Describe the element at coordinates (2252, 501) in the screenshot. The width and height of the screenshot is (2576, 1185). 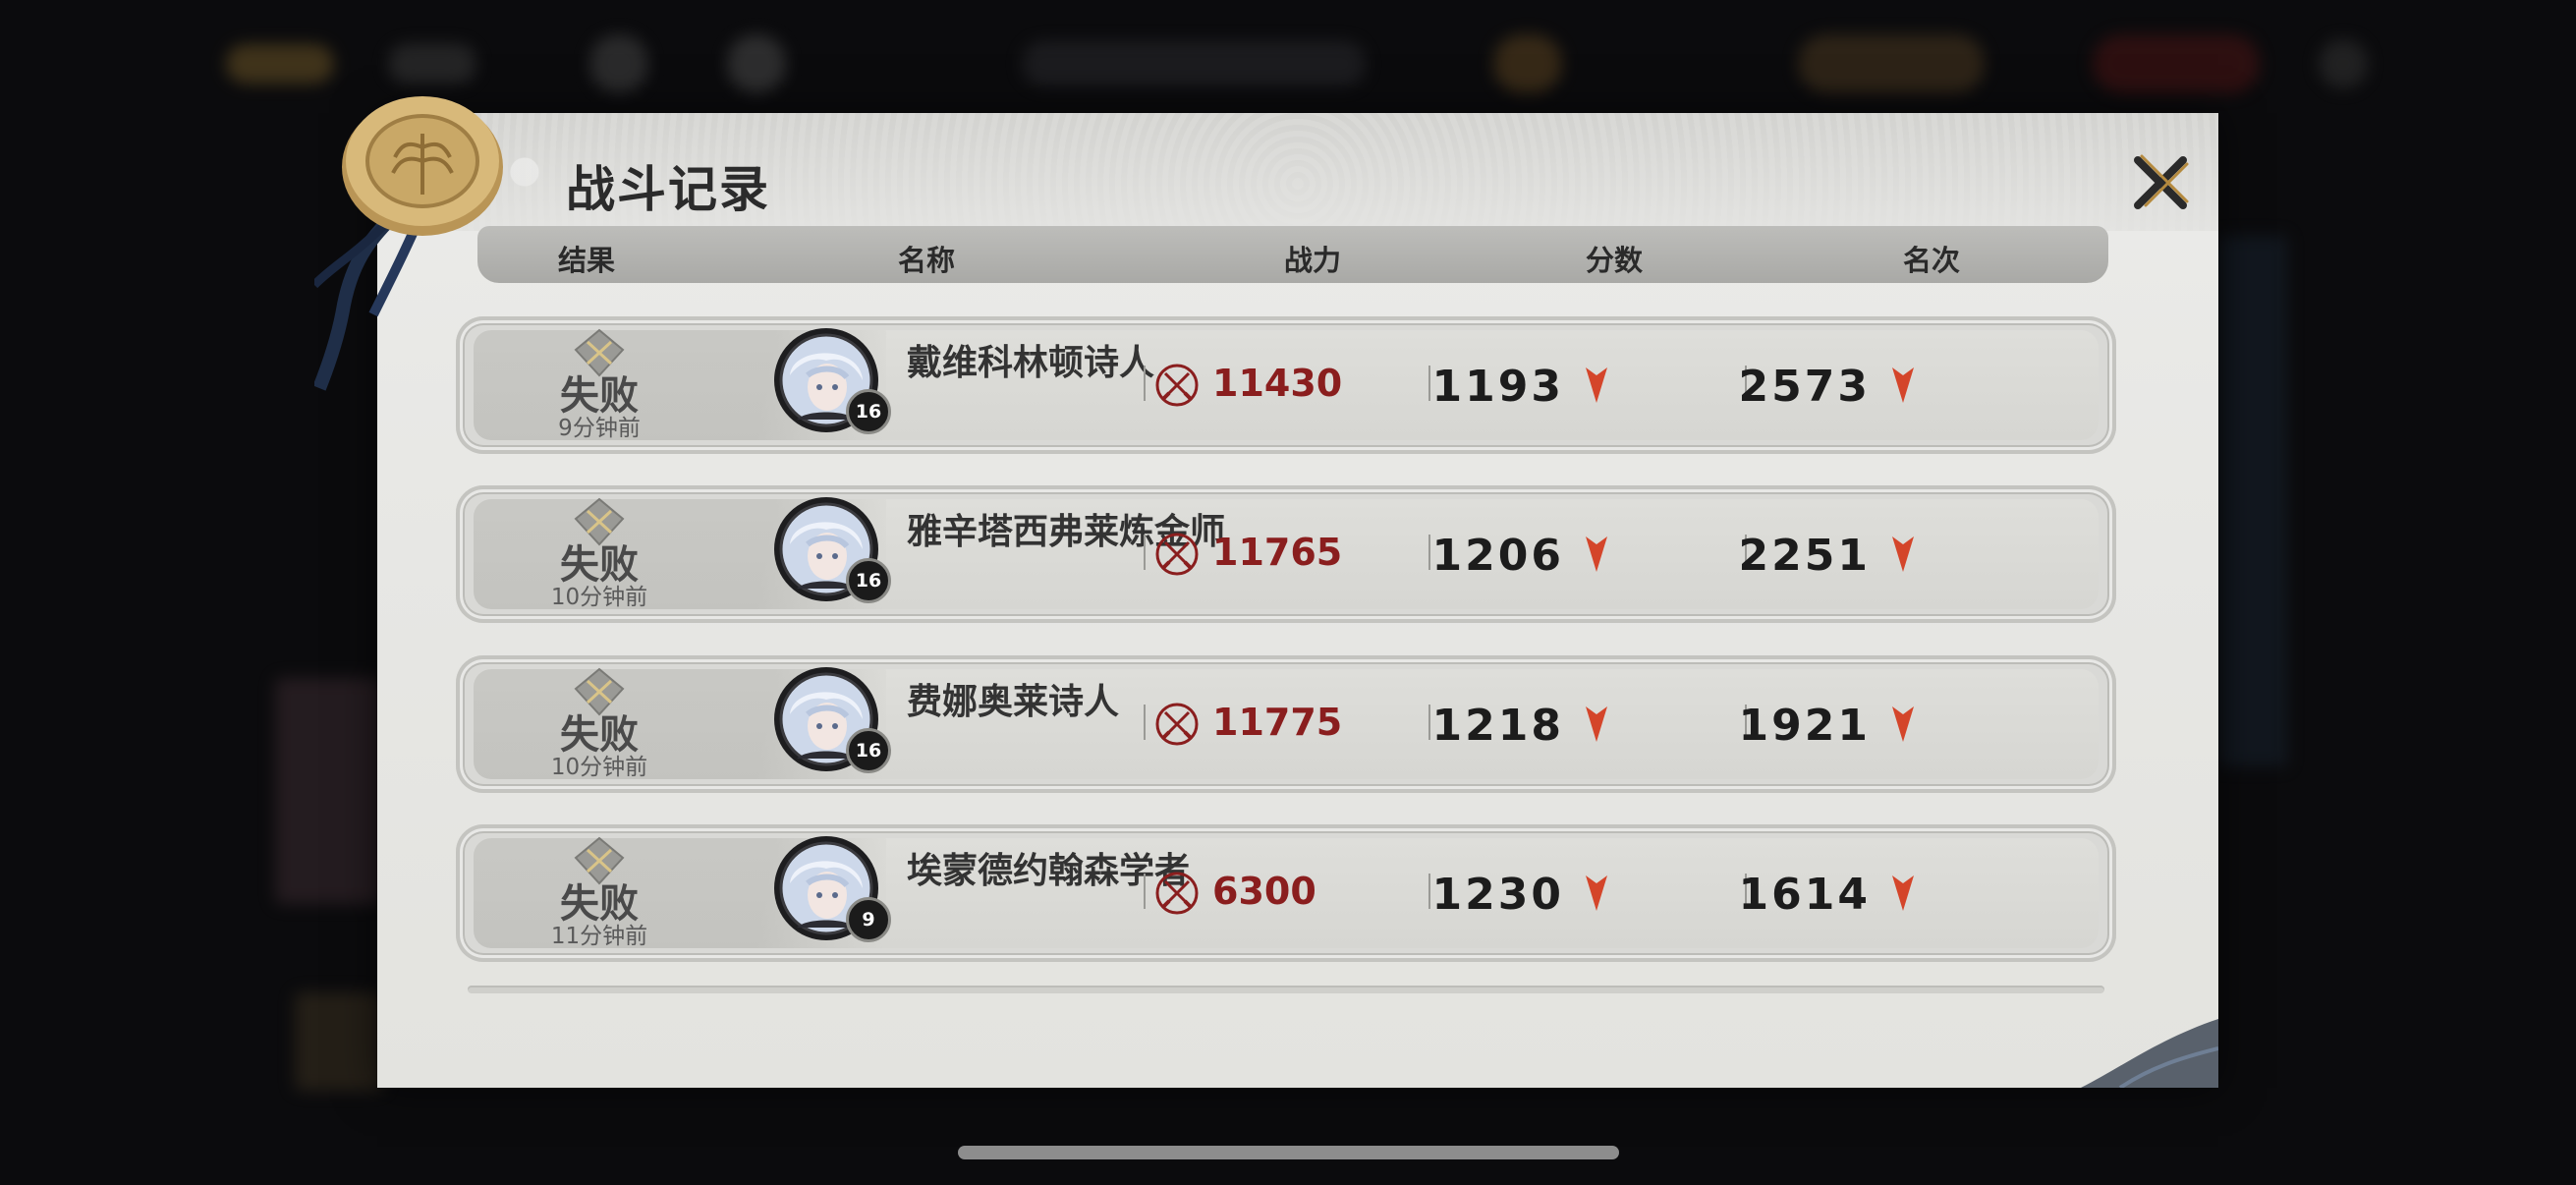
I see `background-panel` at that location.